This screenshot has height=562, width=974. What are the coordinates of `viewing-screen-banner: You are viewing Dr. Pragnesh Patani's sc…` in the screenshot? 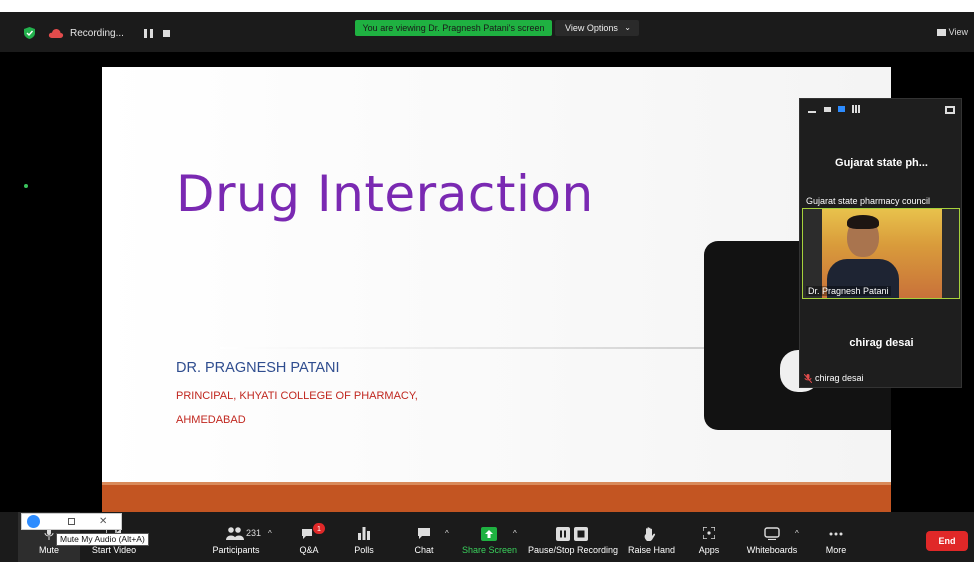 It's located at (453, 28).